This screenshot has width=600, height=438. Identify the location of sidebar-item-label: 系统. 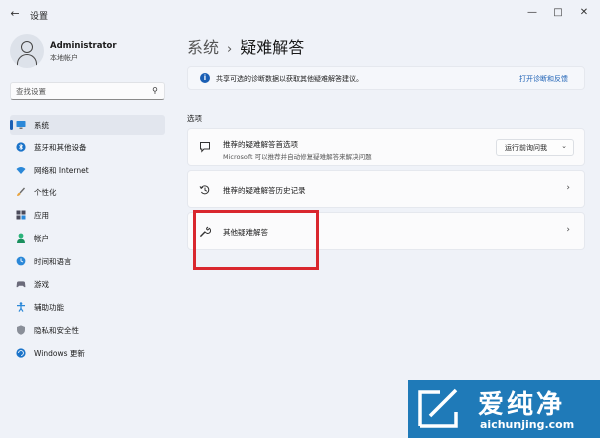
(41, 125).